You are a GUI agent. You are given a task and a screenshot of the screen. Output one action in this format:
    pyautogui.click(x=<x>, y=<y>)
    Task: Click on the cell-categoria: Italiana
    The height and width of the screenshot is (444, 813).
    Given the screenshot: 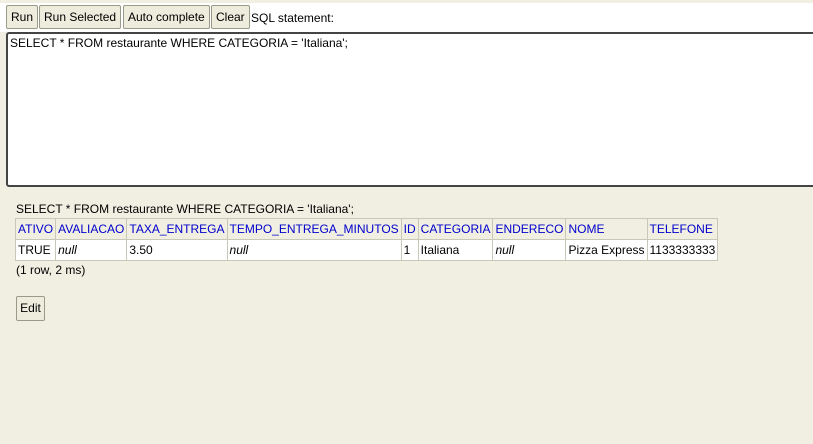 What is the action you would take?
    pyautogui.click(x=455, y=250)
    